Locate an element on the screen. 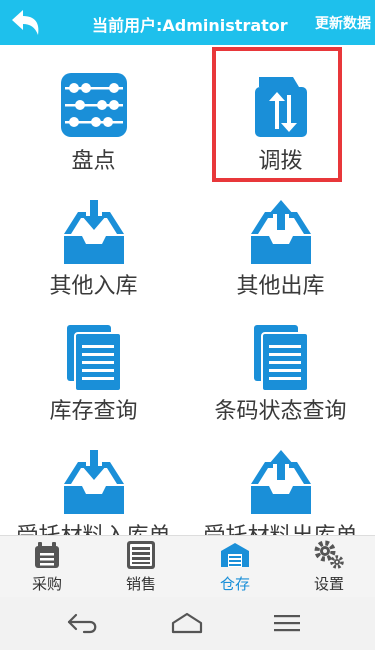 Image resolution: width=375 pixels, height=650 pixels. transfer-icon is located at coordinates (280, 107).